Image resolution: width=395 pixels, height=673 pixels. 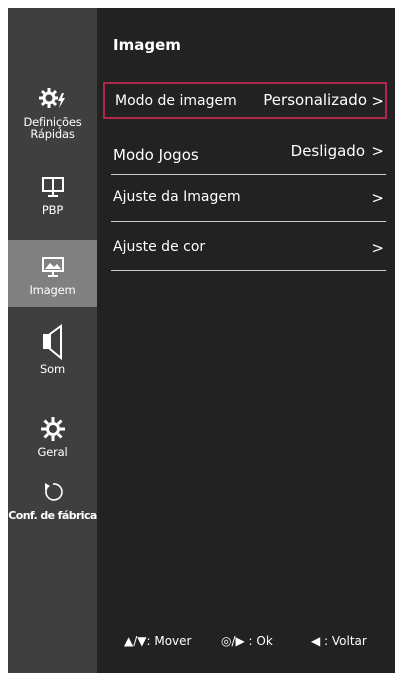 What do you see at coordinates (52, 369) in the screenshot?
I see `sidebar-item-label: Som` at bounding box center [52, 369].